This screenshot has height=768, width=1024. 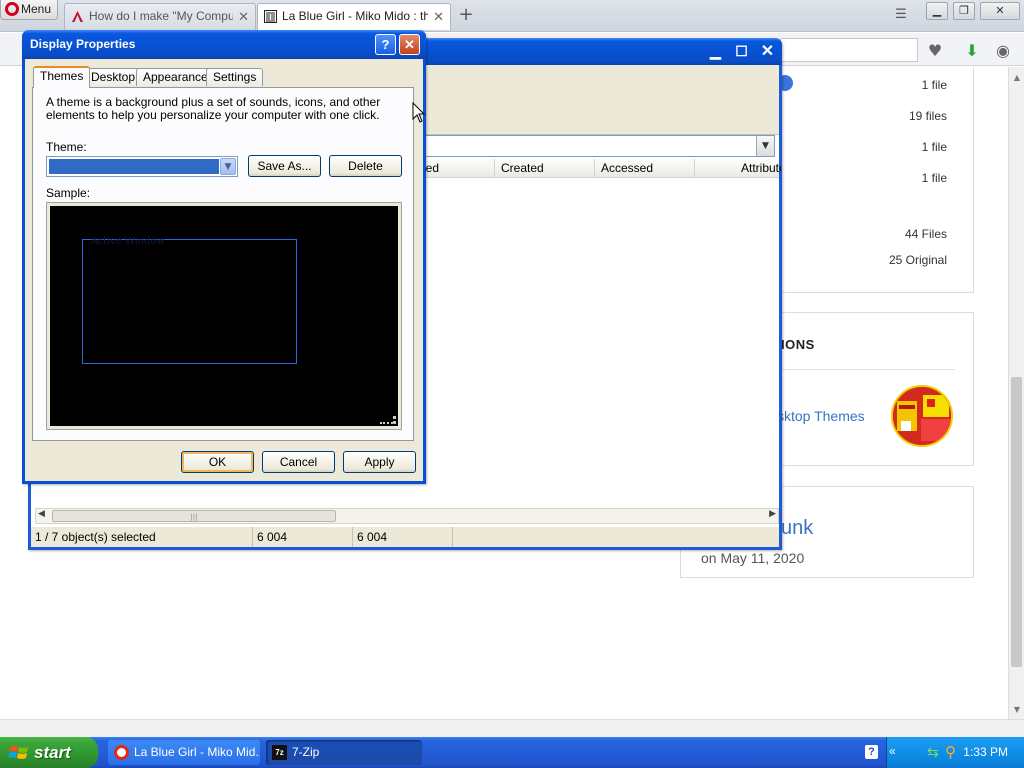 I want to click on browser-tab-label: La Blue Girl - Miko Mido : ther, so click(x=355, y=16).